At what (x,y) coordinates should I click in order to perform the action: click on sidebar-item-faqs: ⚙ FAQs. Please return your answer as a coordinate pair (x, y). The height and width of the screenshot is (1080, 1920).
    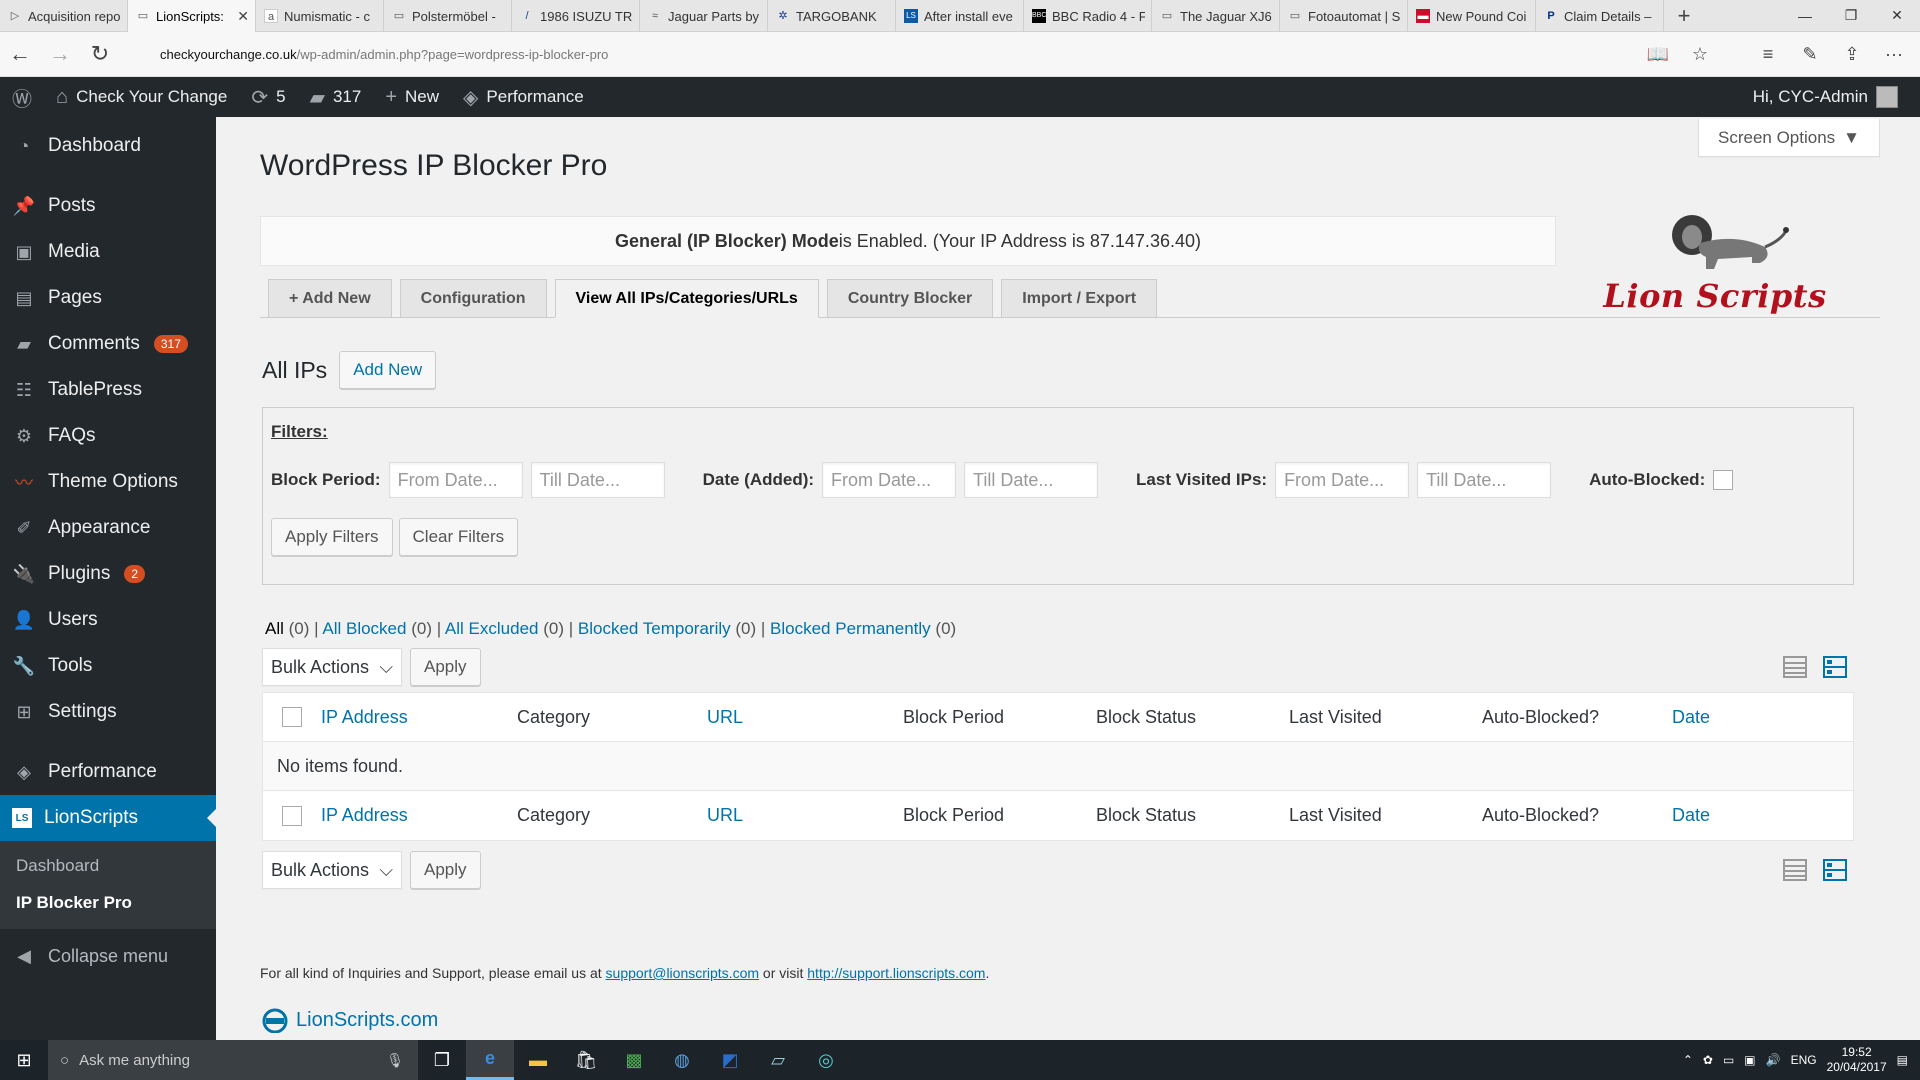
    Looking at the image, I should click on (108, 436).